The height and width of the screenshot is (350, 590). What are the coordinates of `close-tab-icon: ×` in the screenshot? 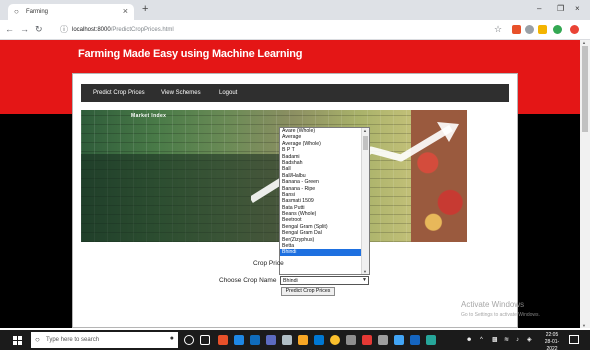 It's located at (125, 11).